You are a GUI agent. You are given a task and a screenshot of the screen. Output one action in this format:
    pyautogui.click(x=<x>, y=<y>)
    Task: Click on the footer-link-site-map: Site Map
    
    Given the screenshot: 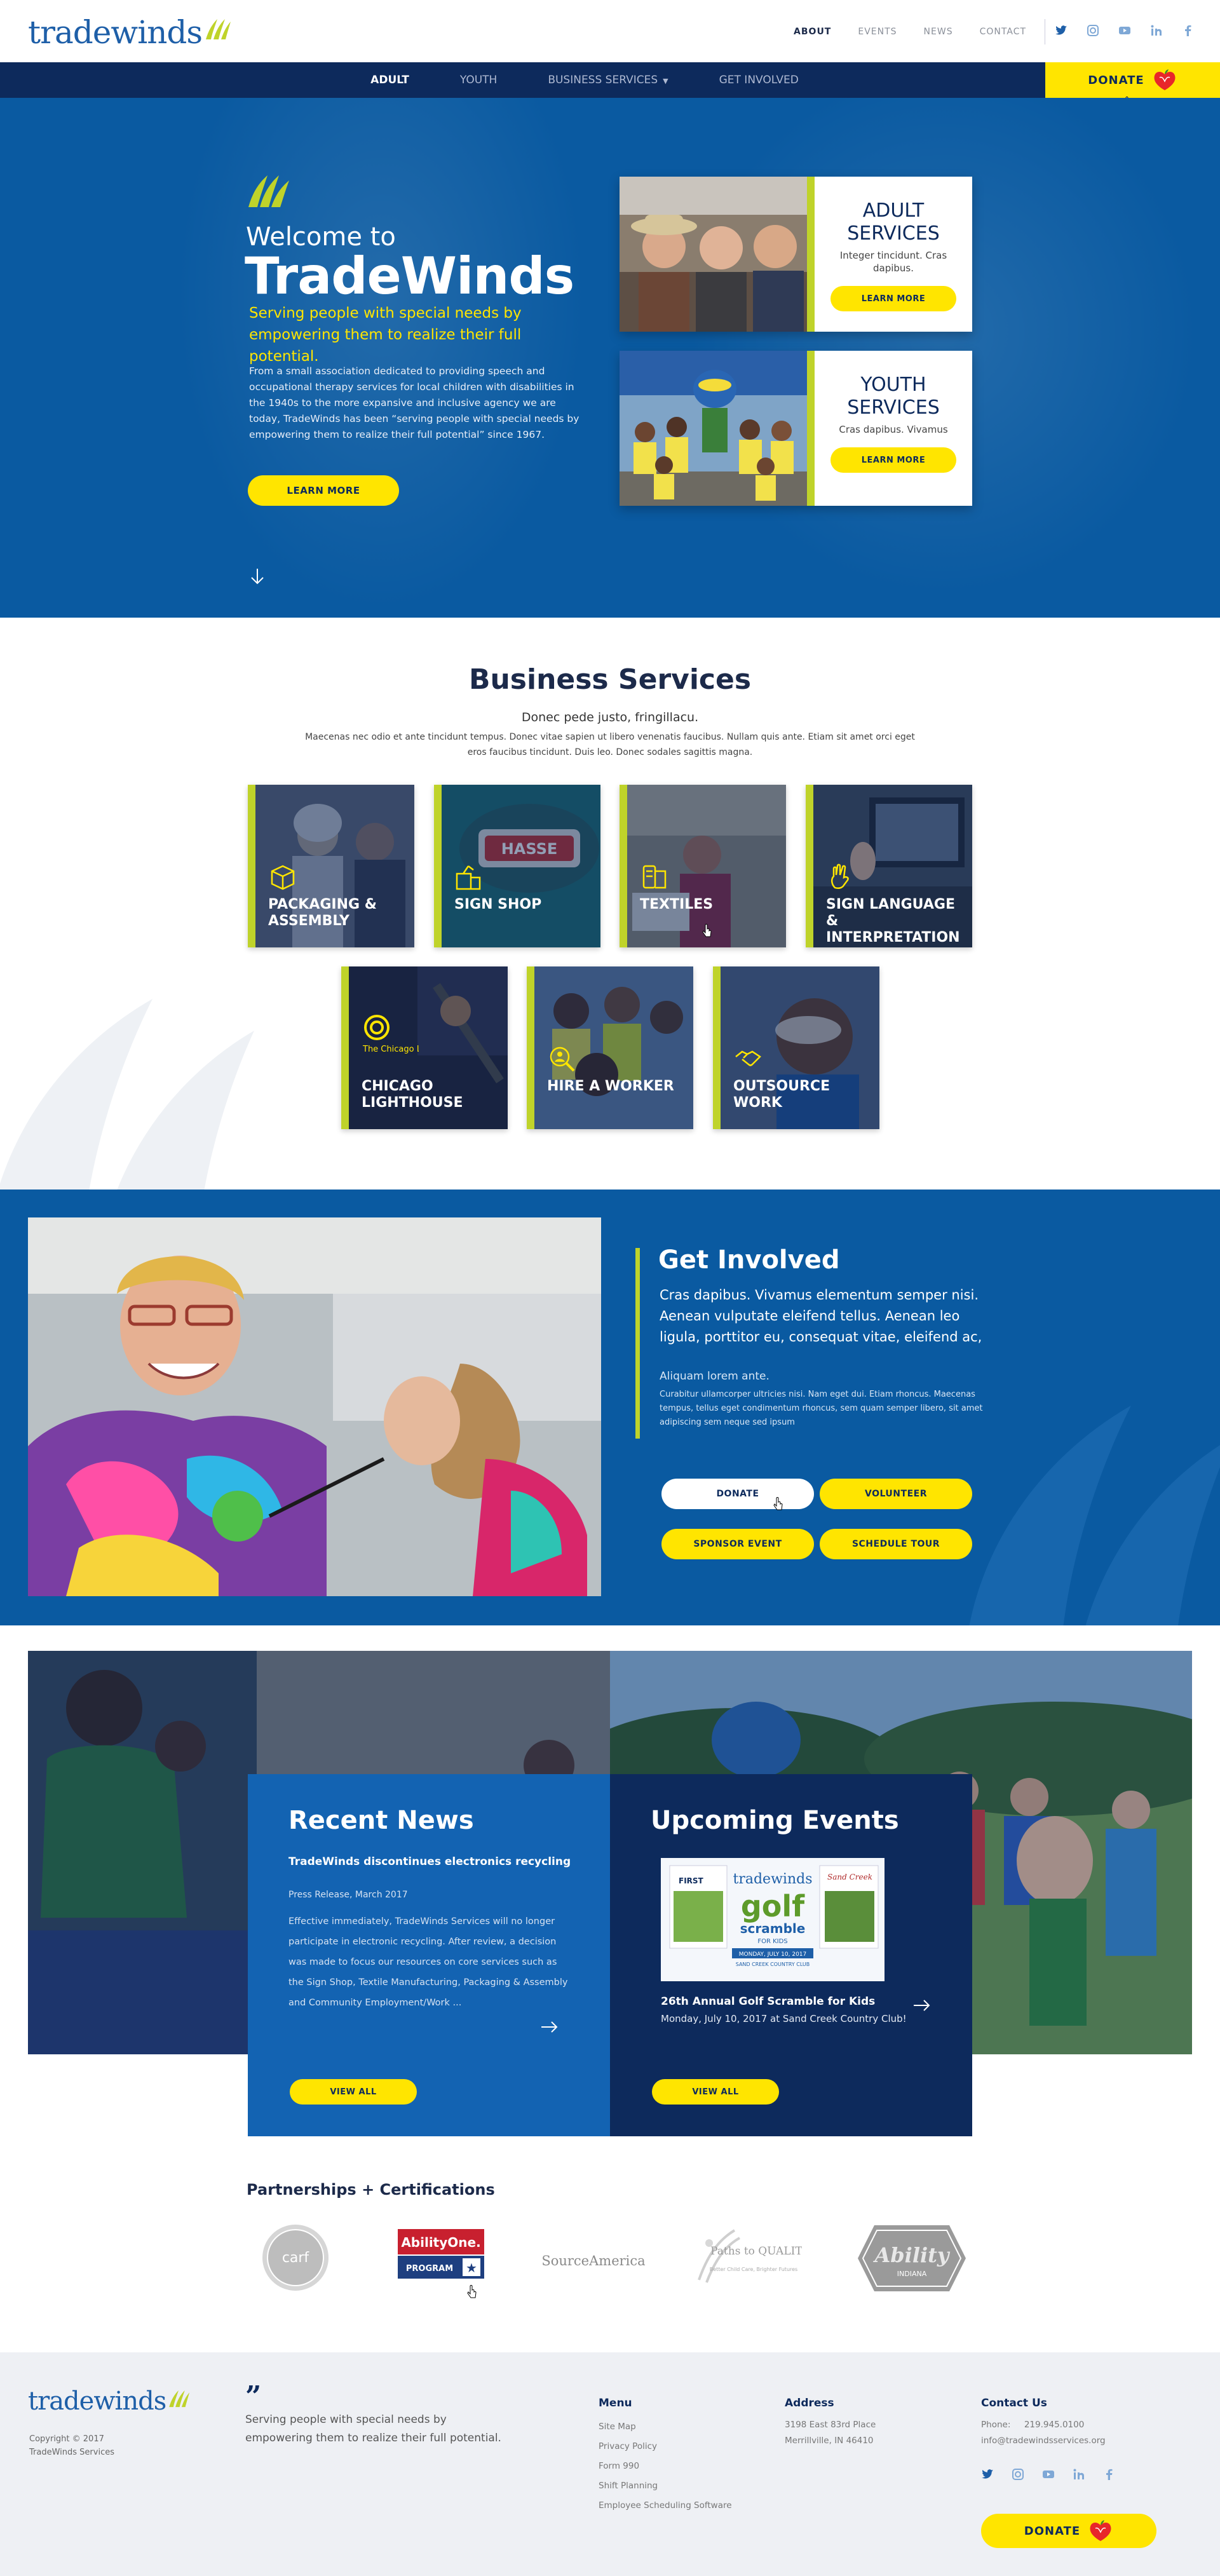 What is the action you would take?
    pyautogui.click(x=665, y=2427)
    